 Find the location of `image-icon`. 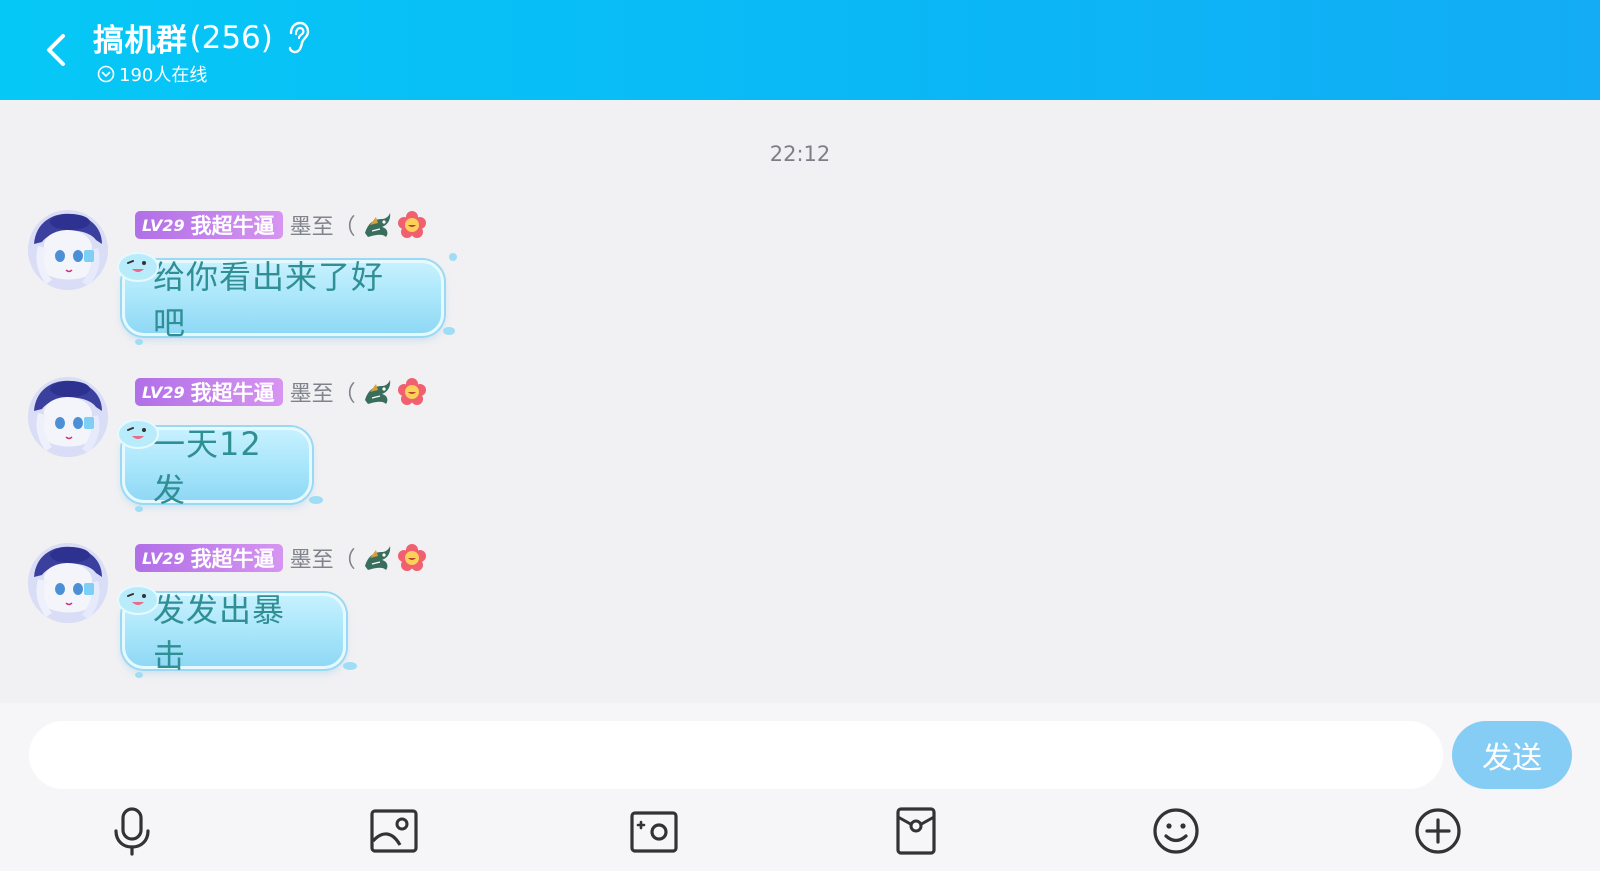

image-icon is located at coordinates (394, 831).